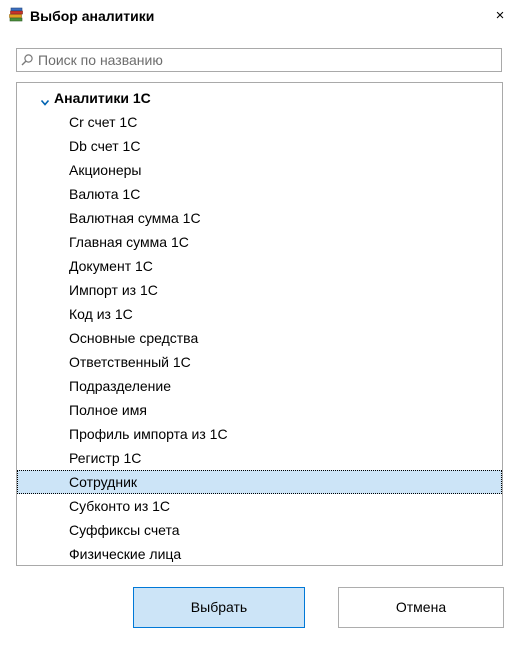 Image resolution: width=520 pixels, height=645 pixels. What do you see at coordinates (134, 338) in the screenshot?
I see `tree-item-label: Основные средства` at bounding box center [134, 338].